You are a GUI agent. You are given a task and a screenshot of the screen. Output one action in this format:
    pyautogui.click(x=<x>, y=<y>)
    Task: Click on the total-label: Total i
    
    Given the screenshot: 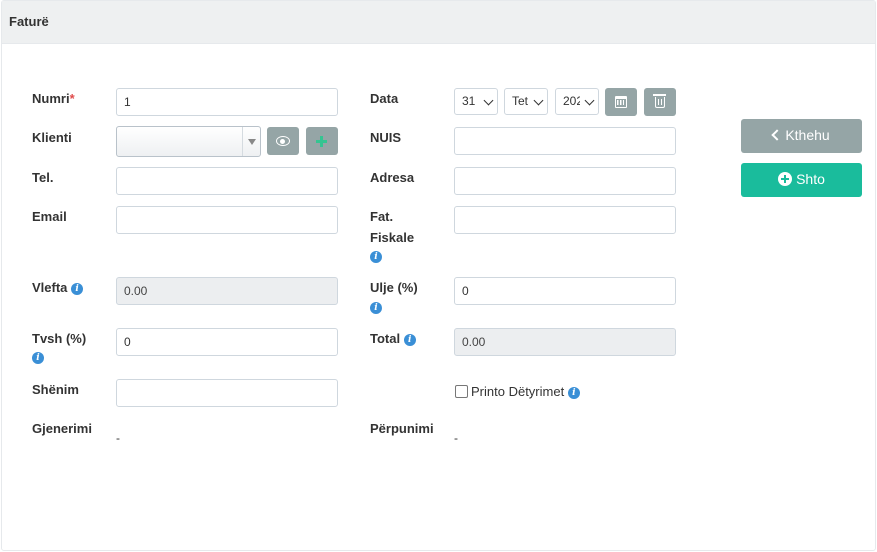 What is the action you would take?
    pyautogui.click(x=393, y=338)
    